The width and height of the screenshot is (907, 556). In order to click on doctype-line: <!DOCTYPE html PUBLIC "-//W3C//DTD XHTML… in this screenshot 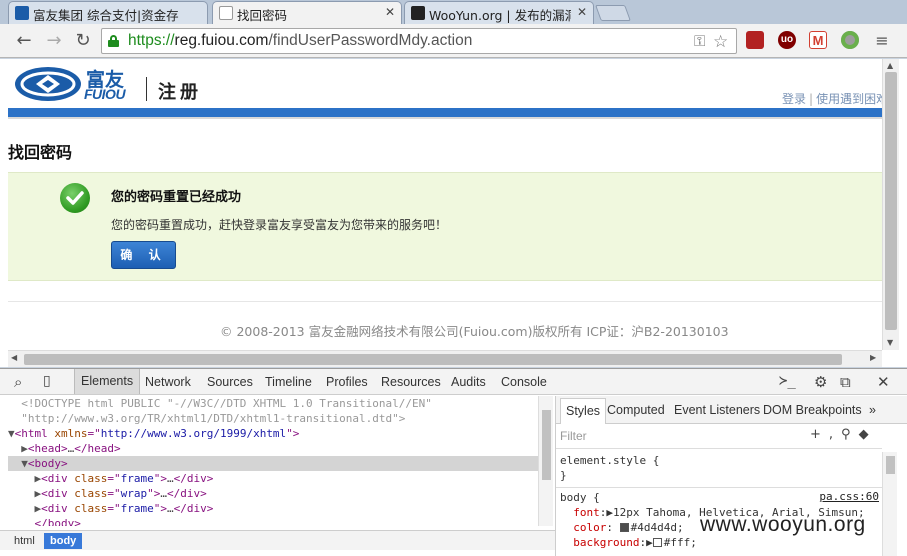, I will do `click(220, 403)`.